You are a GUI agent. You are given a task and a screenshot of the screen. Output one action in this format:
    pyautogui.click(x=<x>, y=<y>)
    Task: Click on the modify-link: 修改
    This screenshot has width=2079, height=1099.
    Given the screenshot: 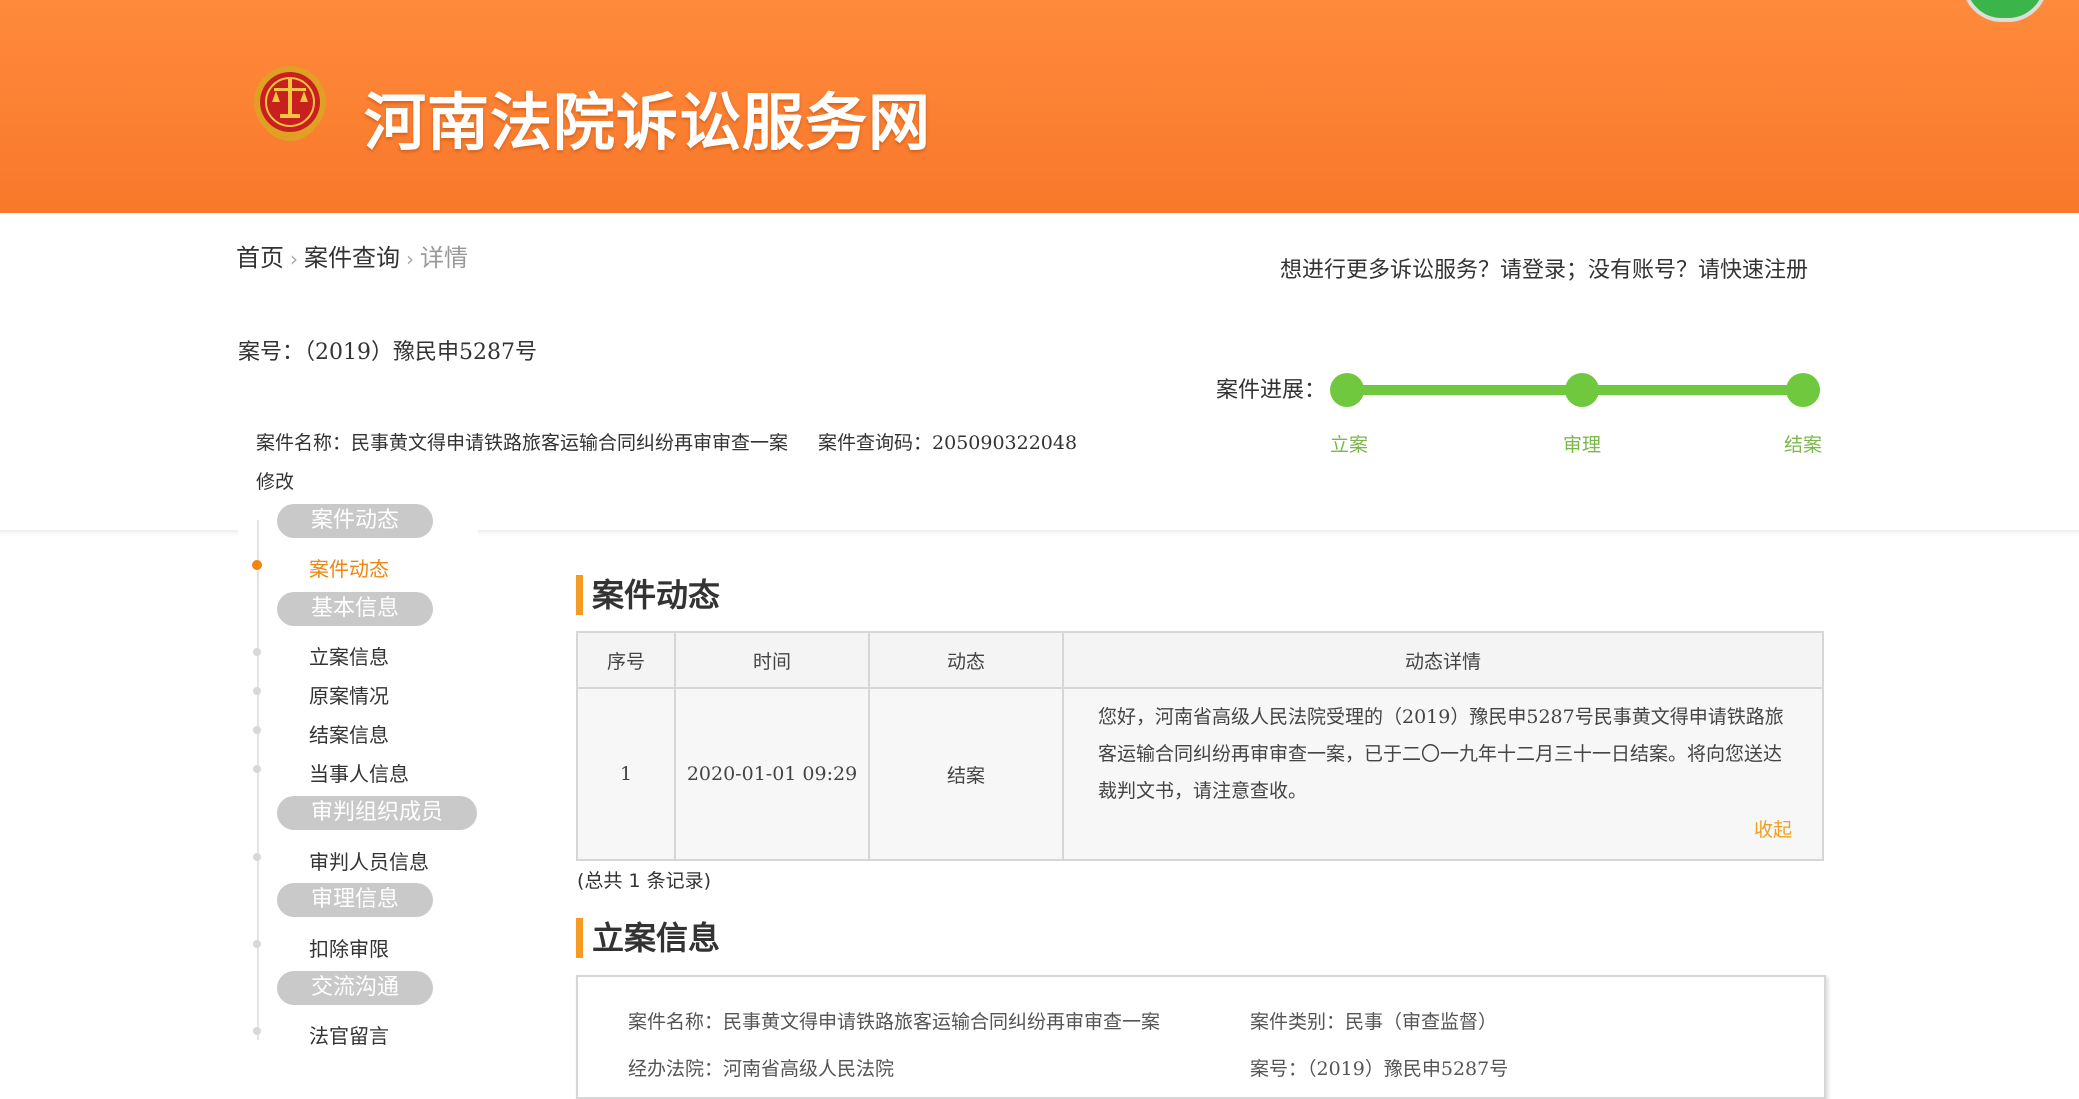 What is the action you would take?
    pyautogui.click(x=275, y=480)
    